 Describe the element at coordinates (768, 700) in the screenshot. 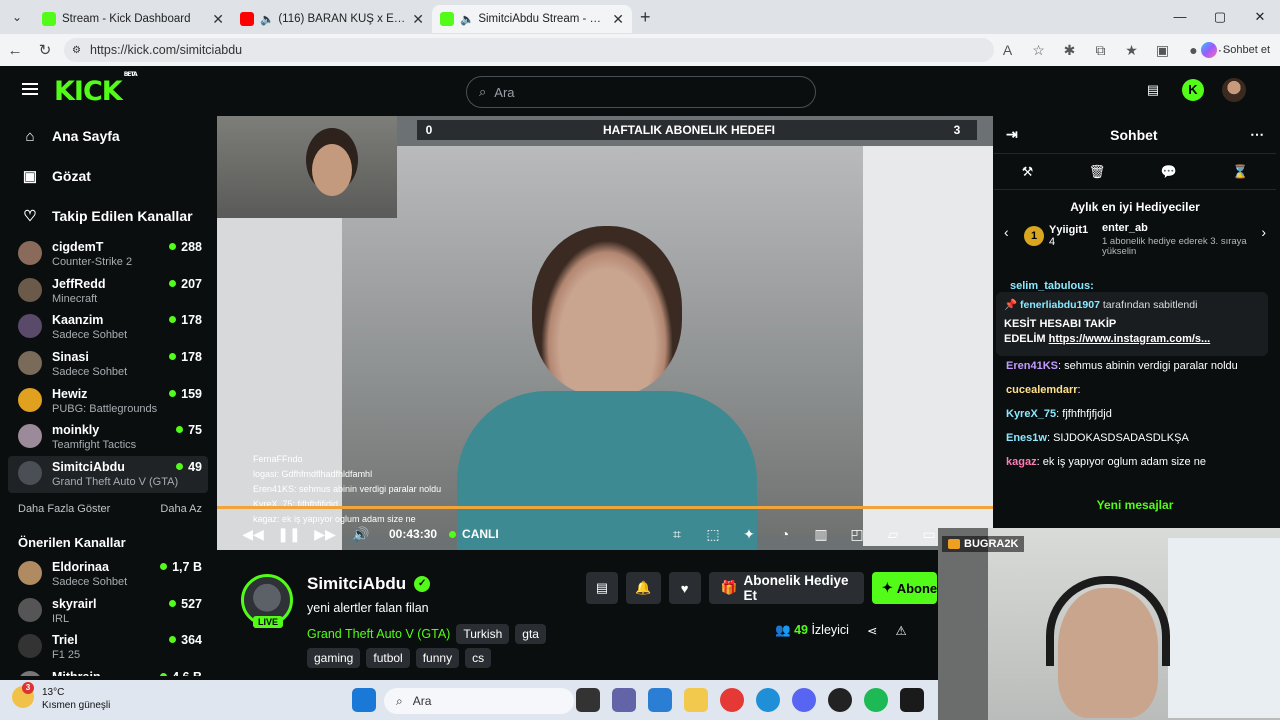

I see `edge-icon` at that location.